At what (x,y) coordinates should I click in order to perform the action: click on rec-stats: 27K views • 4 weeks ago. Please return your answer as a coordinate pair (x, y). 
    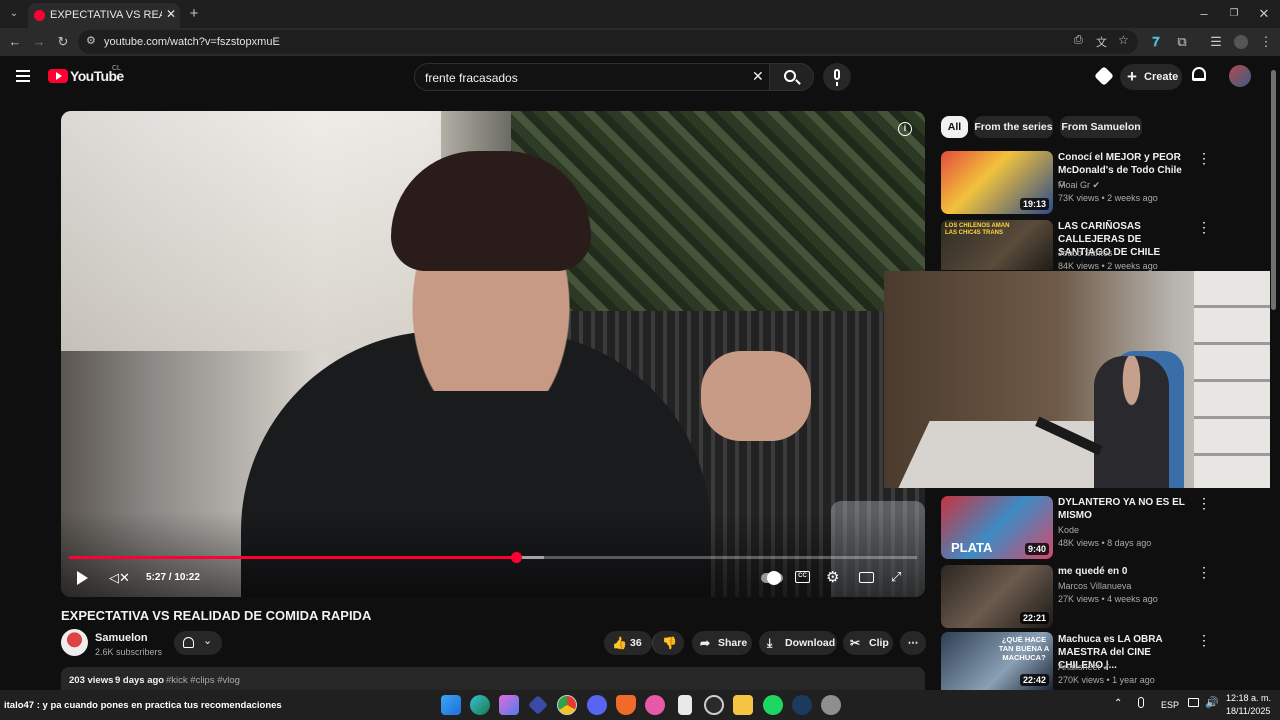
    Looking at the image, I should click on (1108, 599).